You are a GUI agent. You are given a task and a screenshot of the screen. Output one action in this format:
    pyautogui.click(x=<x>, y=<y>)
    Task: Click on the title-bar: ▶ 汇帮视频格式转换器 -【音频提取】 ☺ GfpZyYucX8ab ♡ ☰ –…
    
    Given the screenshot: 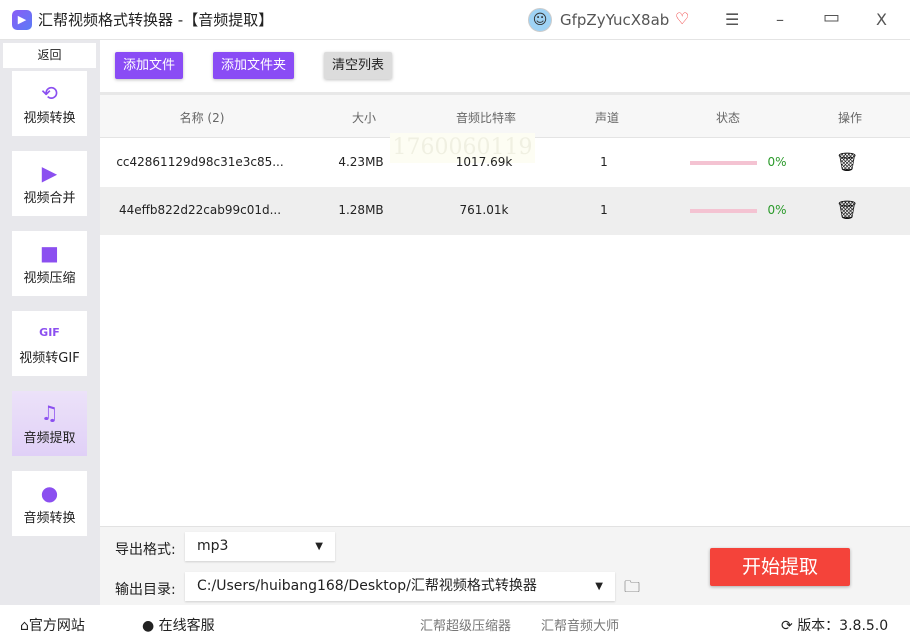 What is the action you would take?
    pyautogui.click(x=455, y=20)
    